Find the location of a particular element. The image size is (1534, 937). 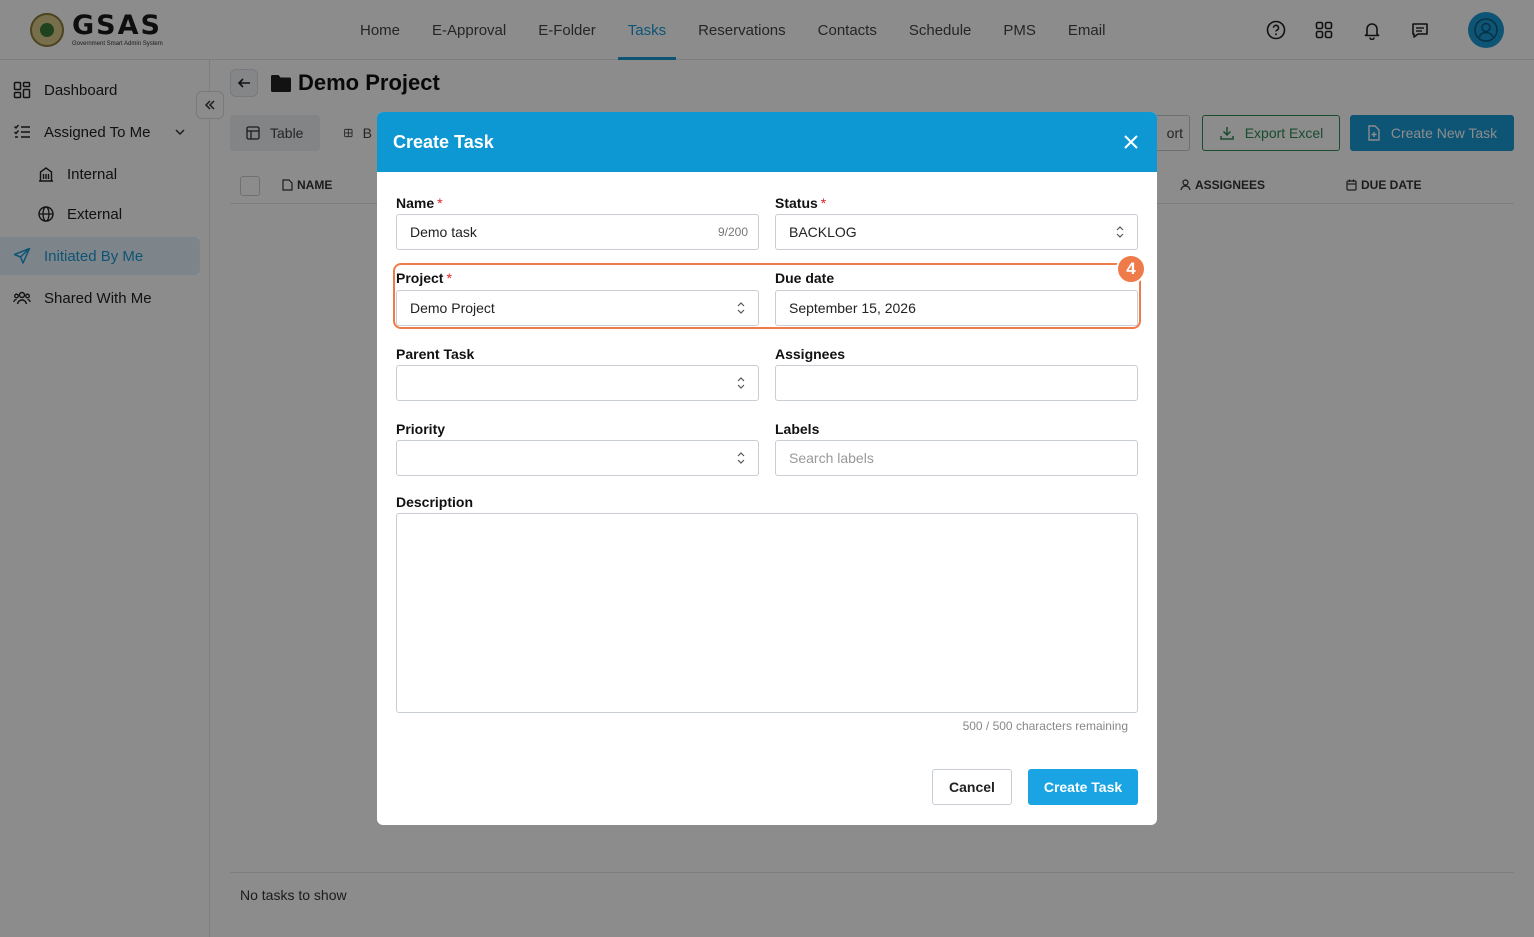

labels-search-input: Search labels is located at coordinates (956, 458).